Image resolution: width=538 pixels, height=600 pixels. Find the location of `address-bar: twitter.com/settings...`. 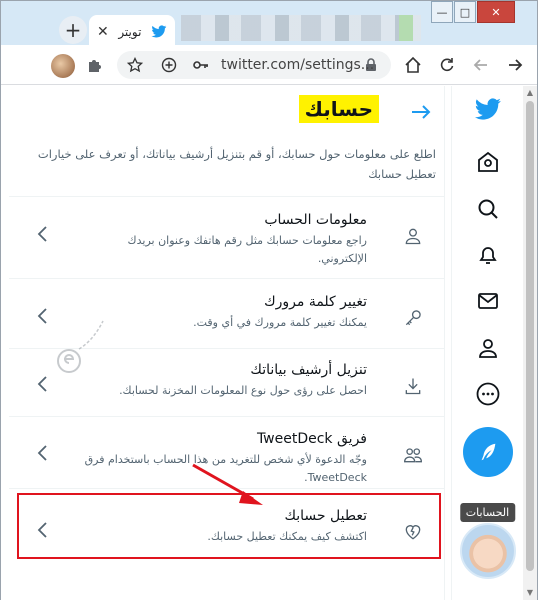

address-bar: twitter.com/settings... is located at coordinates (254, 65).